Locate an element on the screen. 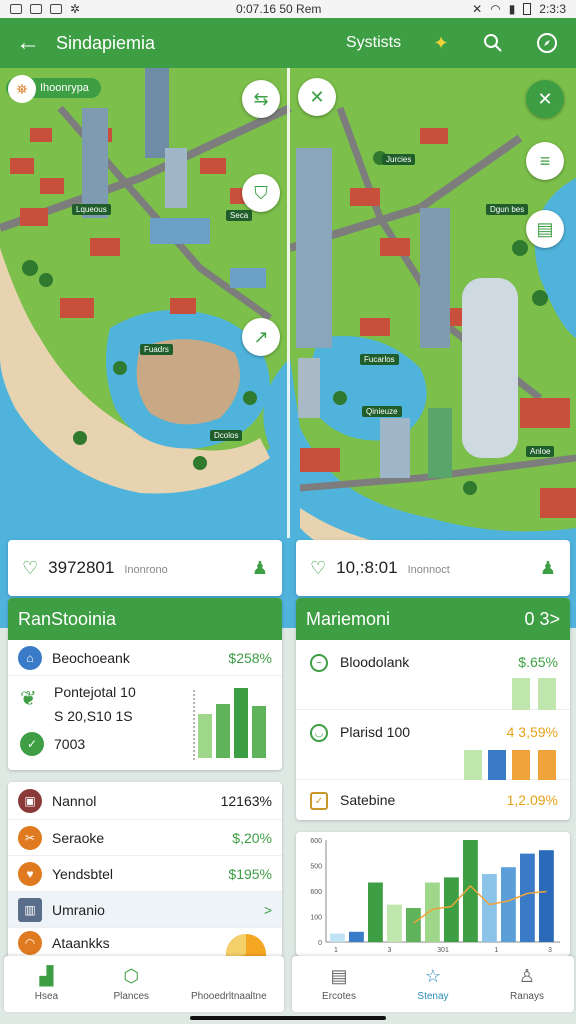  list-item: ✂ Seraoke $,20% is located at coordinates (145, 838).